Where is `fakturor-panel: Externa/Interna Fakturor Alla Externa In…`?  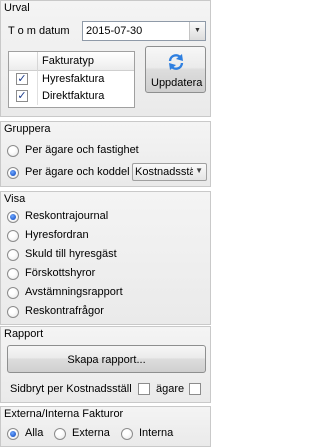 fakturor-panel: Externa/Interna Fakturor Alla Externa In… is located at coordinates (105, 426).